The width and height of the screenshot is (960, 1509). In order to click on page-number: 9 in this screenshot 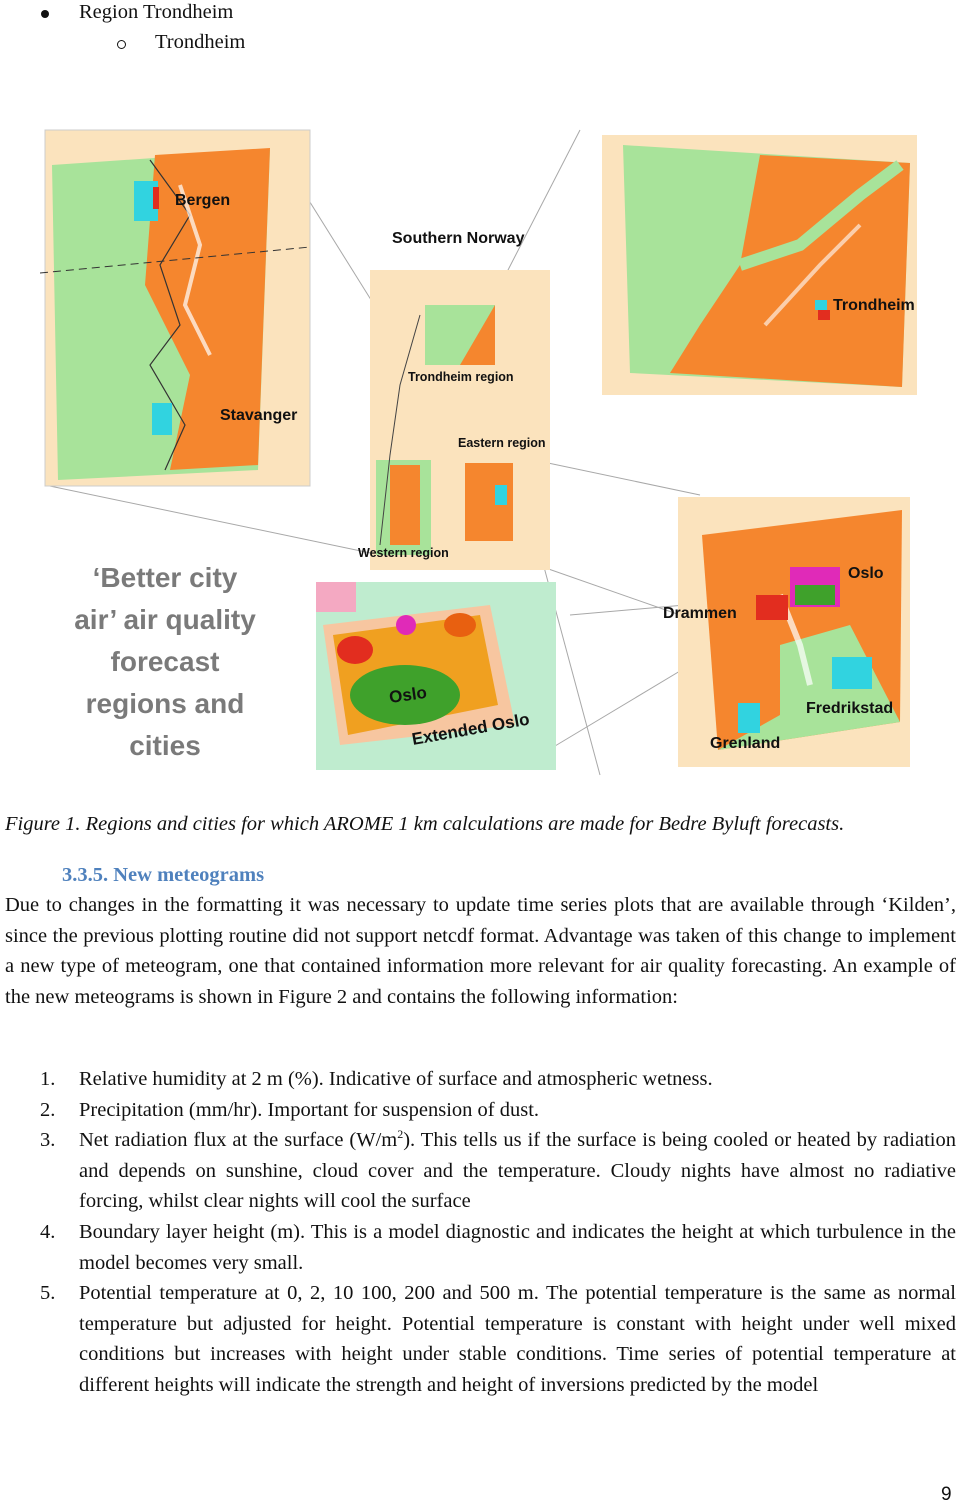, I will do `click(946, 1494)`.